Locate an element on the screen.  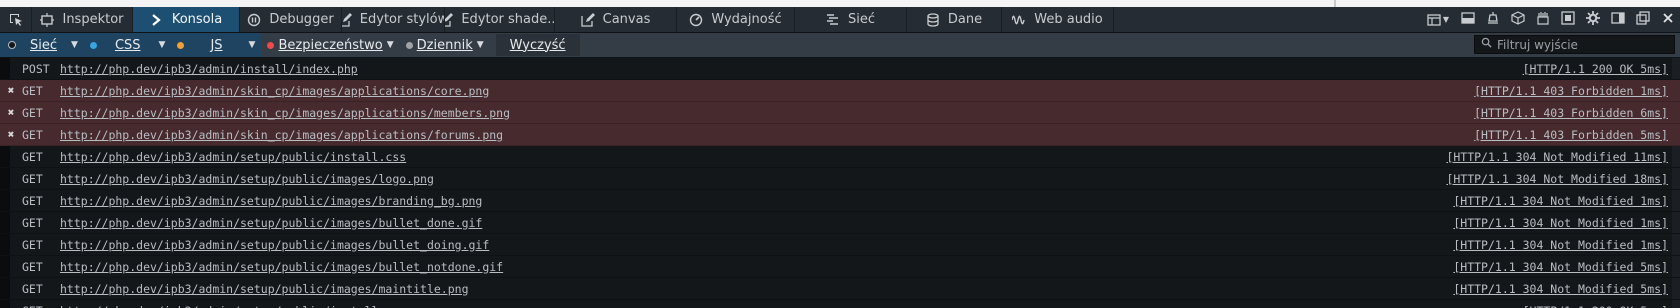
filter-js-label: JS is located at coordinates (216, 45).